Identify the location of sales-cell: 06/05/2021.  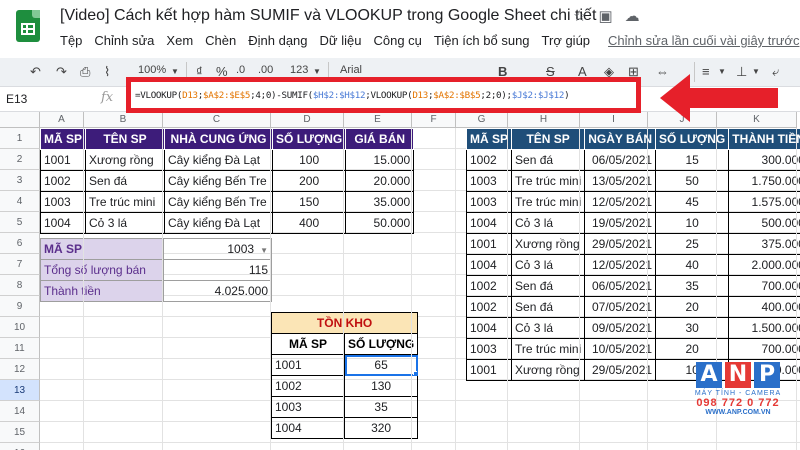
(620, 286).